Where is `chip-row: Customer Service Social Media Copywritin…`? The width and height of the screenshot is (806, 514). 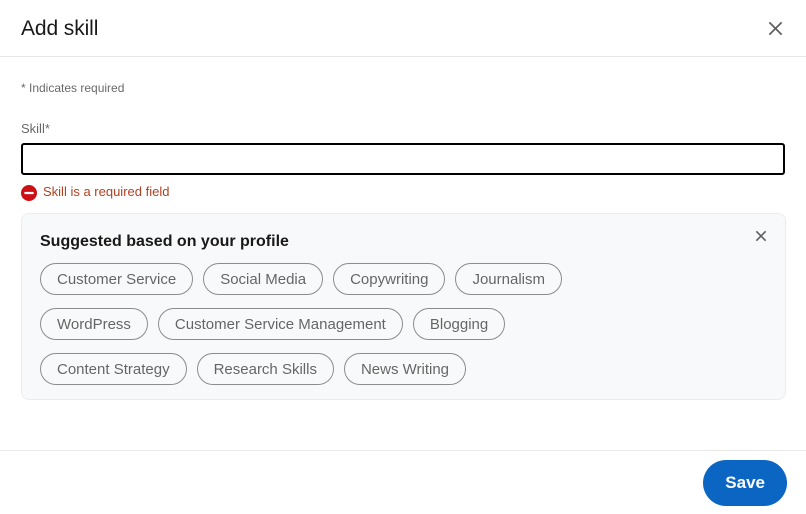 chip-row: Customer Service Social Media Copywritin… is located at coordinates (404, 279).